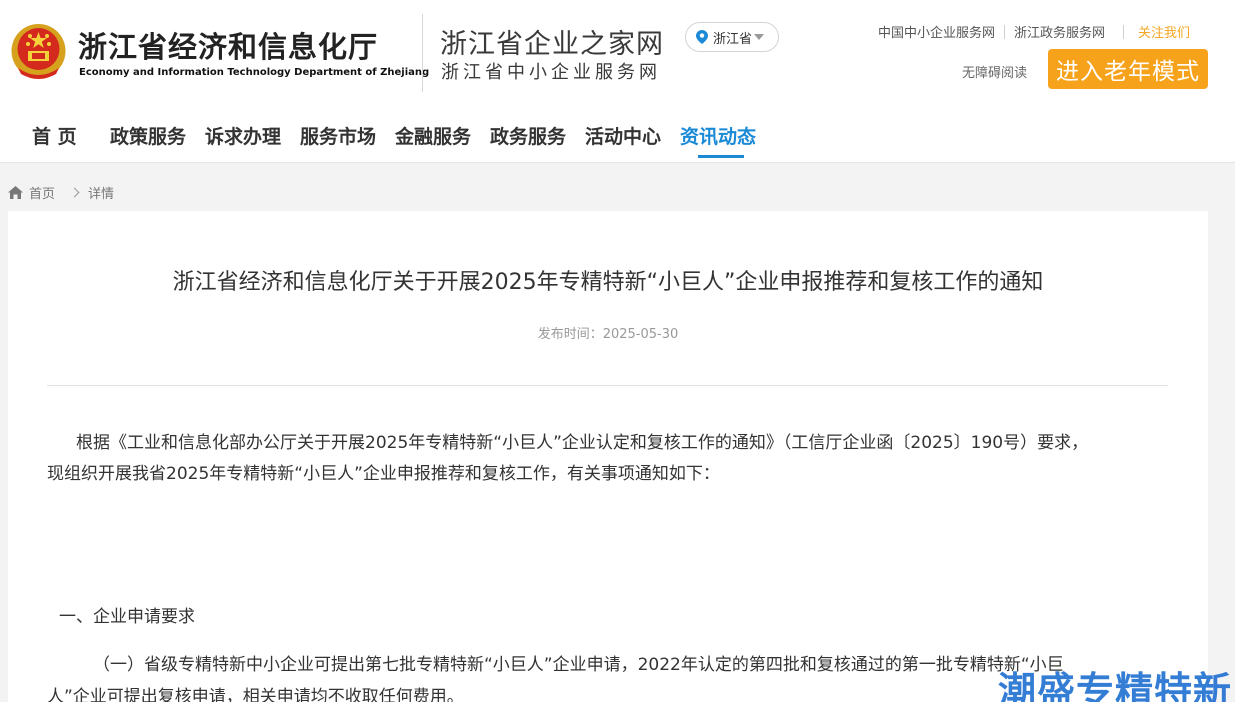  I want to click on national-emblem-icon, so click(38, 51).